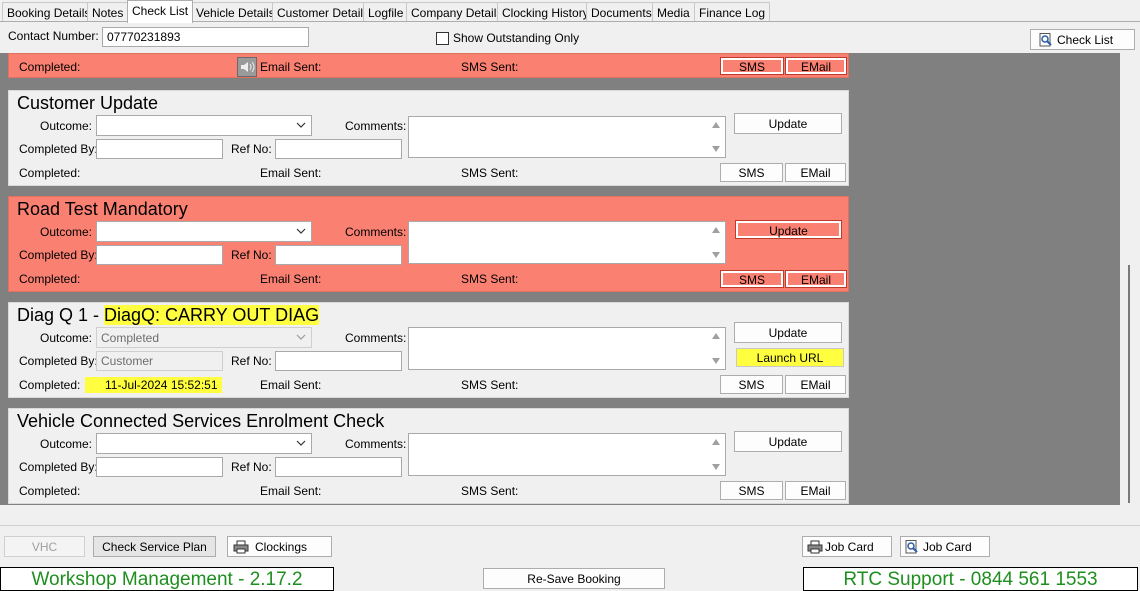 This screenshot has width=1140, height=591. What do you see at coordinates (911, 547) in the screenshot?
I see `magnifier-icon` at bounding box center [911, 547].